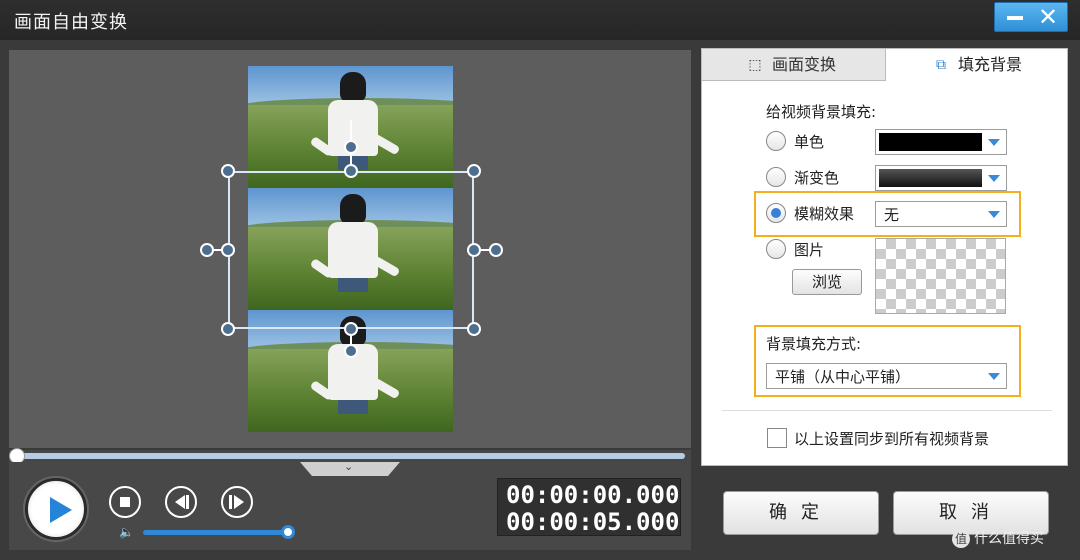 The width and height of the screenshot is (1080, 560). I want to click on solid-color-label: 单色, so click(809, 142).